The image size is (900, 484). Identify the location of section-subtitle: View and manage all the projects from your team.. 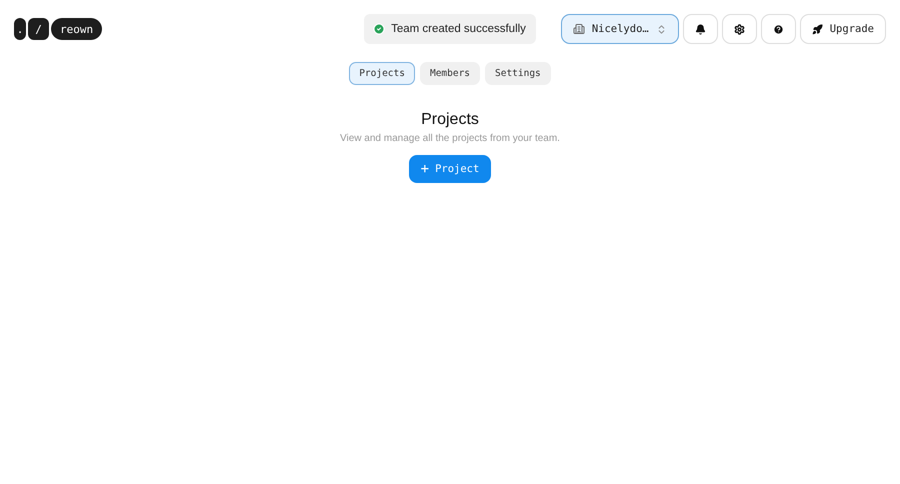
(450, 138).